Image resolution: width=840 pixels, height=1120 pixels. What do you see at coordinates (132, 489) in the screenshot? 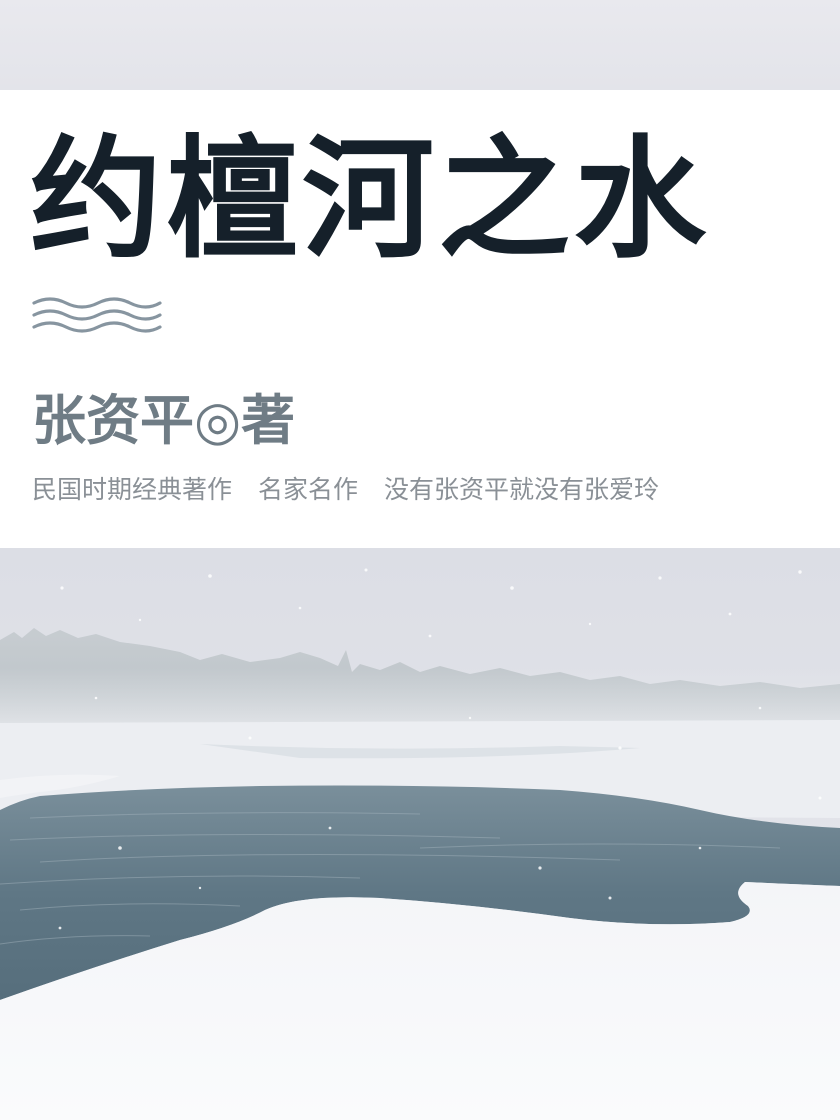
I see `tagline-classic: 民国时期经典著作` at bounding box center [132, 489].